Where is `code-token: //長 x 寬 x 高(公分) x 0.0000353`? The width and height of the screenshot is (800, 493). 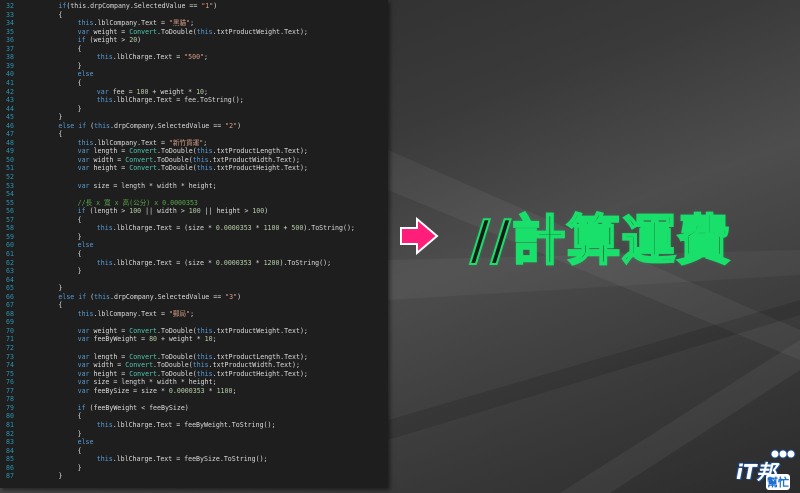
code-token: //長 x 寬 x 高(公分) x 0.0000353 is located at coordinates (137, 202).